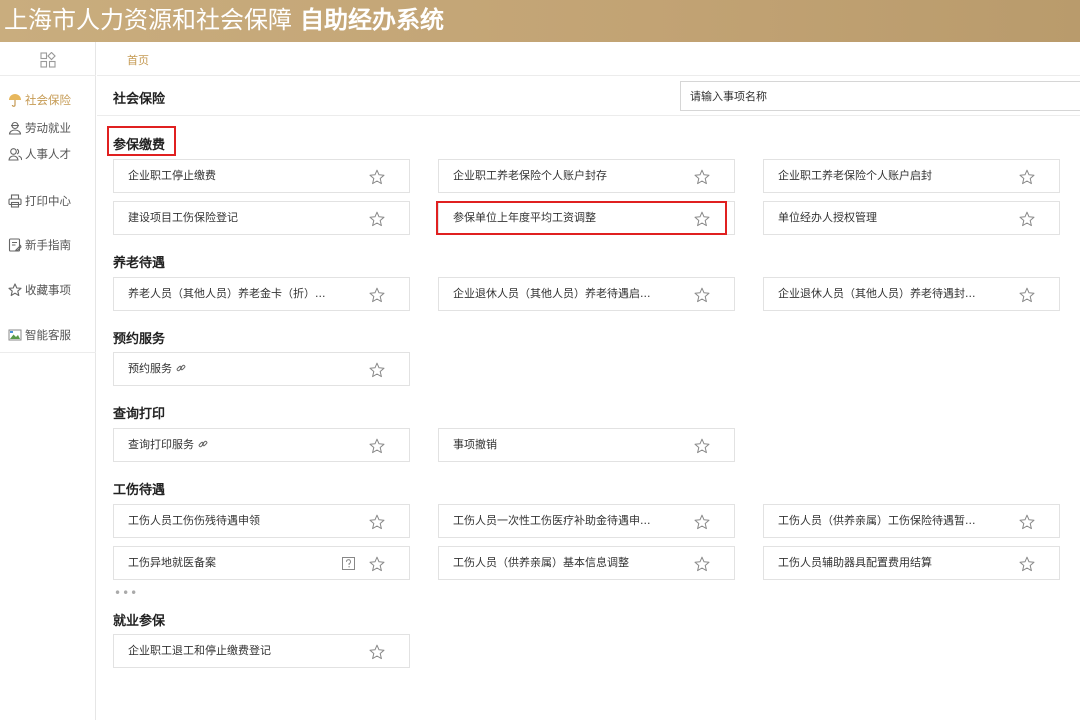 The image size is (1080, 720). I want to click on service-card-label: 工伤人员辅助器具配置费用结算, so click(855, 562).